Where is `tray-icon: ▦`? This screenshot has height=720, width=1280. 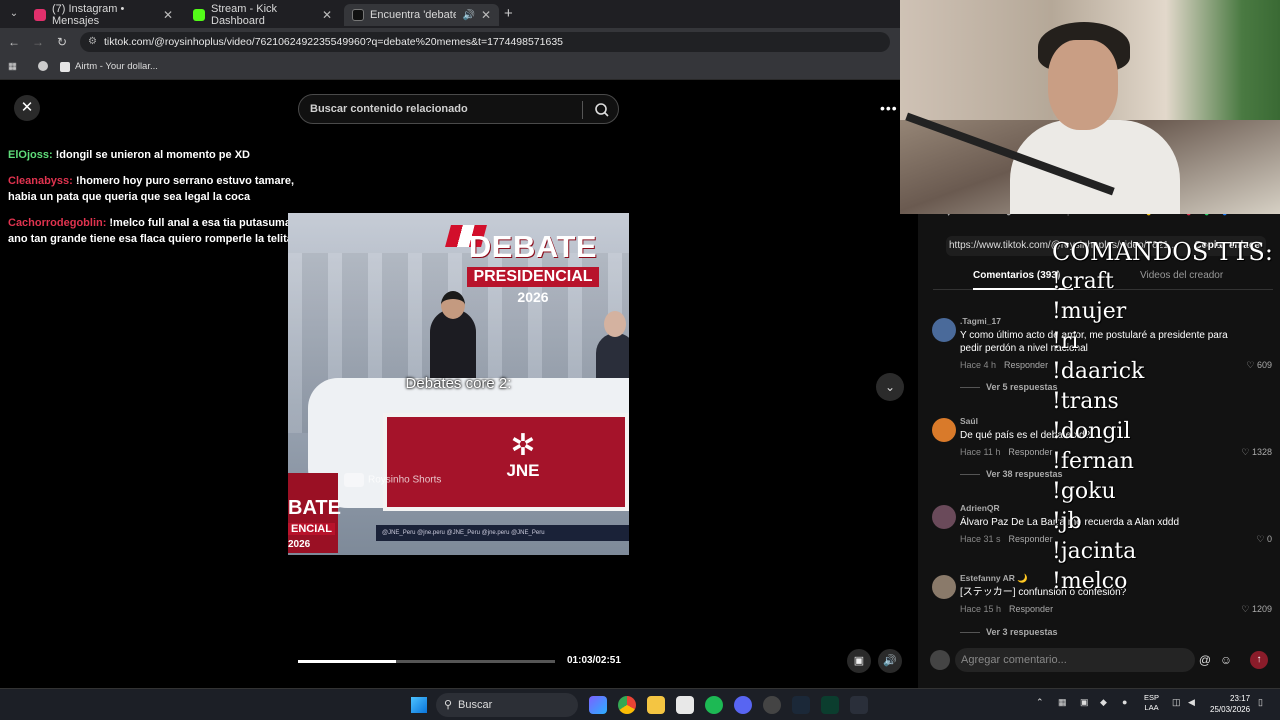 tray-icon: ▦ is located at coordinates (1062, 702).